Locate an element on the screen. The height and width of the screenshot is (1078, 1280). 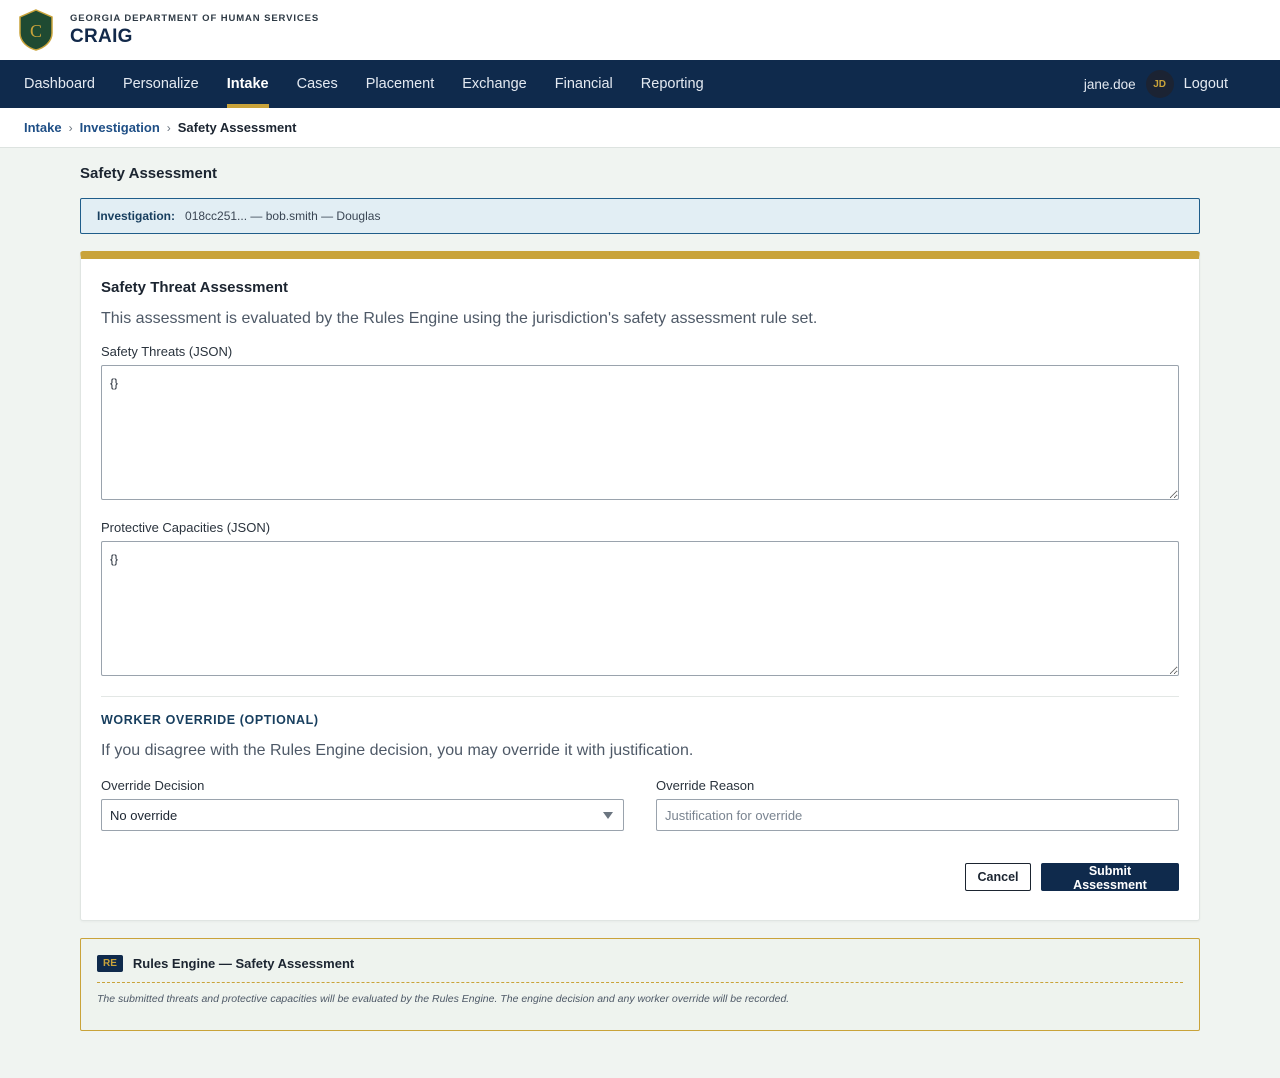
cancel-button: Cancel is located at coordinates (998, 877).